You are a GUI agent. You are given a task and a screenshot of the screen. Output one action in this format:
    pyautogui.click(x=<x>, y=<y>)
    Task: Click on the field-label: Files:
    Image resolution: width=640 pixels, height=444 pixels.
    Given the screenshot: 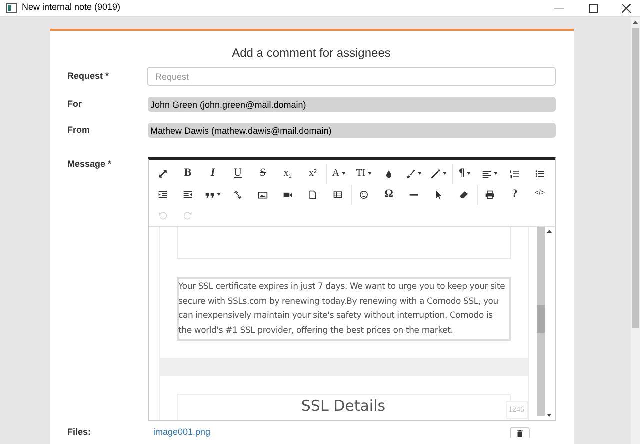 What is the action you would take?
    pyautogui.click(x=80, y=432)
    